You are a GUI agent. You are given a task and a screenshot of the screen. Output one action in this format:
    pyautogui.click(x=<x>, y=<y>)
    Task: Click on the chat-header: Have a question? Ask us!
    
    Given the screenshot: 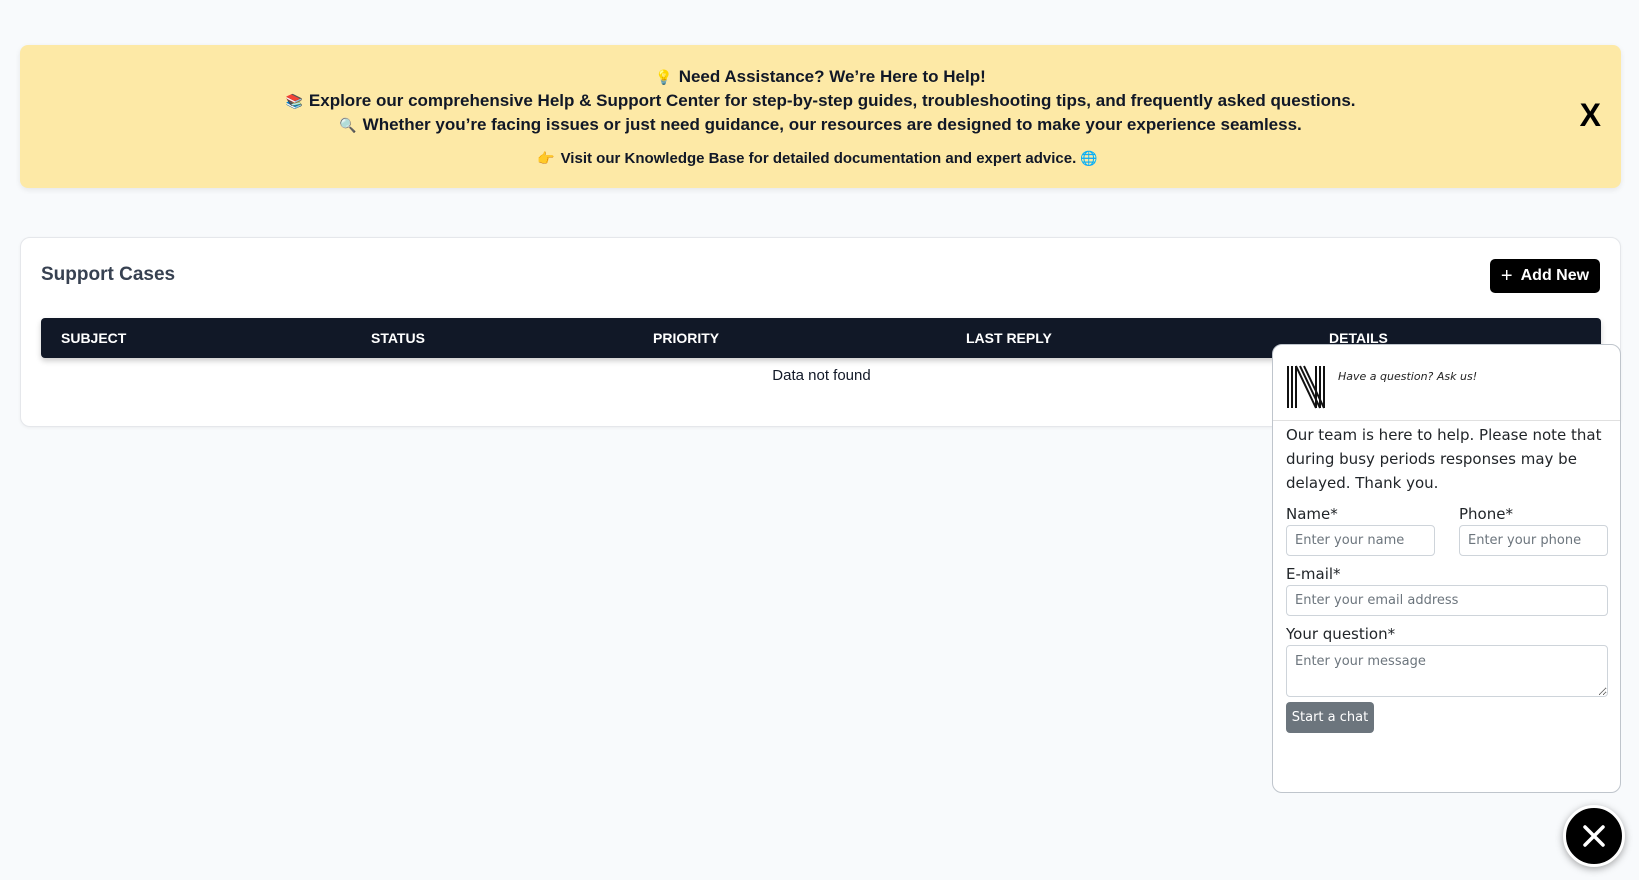 What is the action you would take?
    pyautogui.click(x=1446, y=383)
    